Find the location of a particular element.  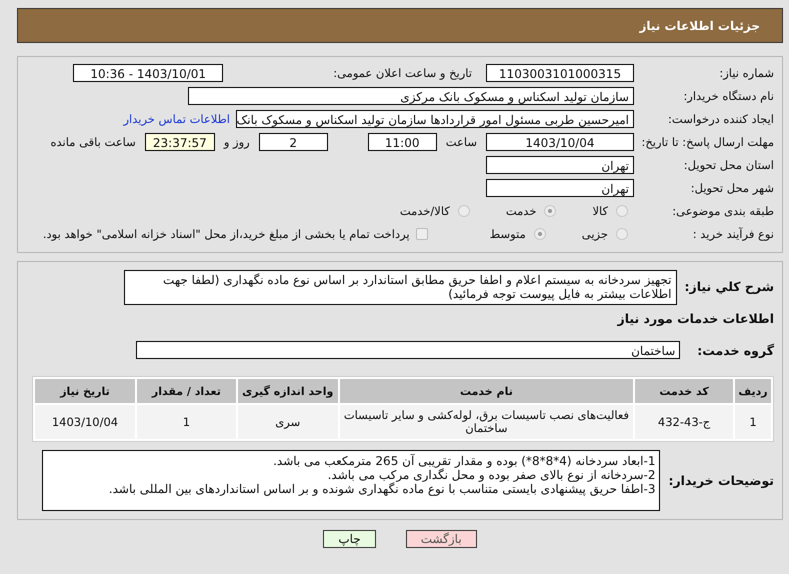

table-cell: سری is located at coordinates (288, 422).